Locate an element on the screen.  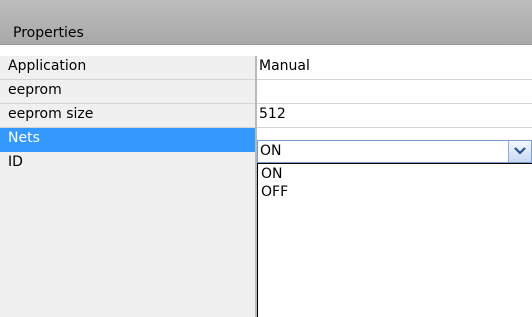
property-name-application: Application is located at coordinates (127, 68).